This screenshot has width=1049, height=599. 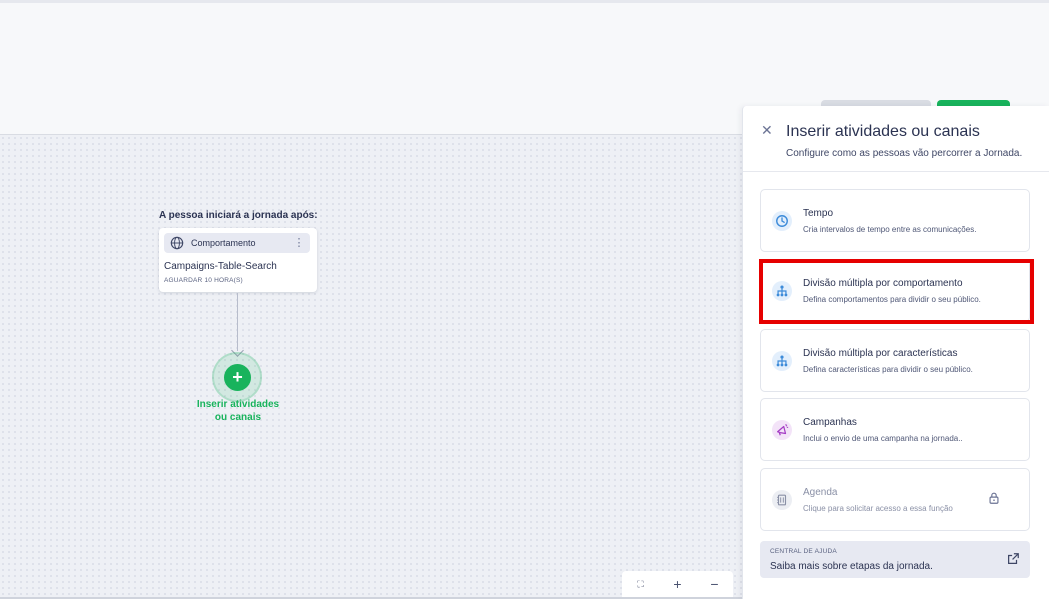 What do you see at coordinates (851, 566) in the screenshot?
I see `help-link: Saiba mais sobre etapas da jornada.` at bounding box center [851, 566].